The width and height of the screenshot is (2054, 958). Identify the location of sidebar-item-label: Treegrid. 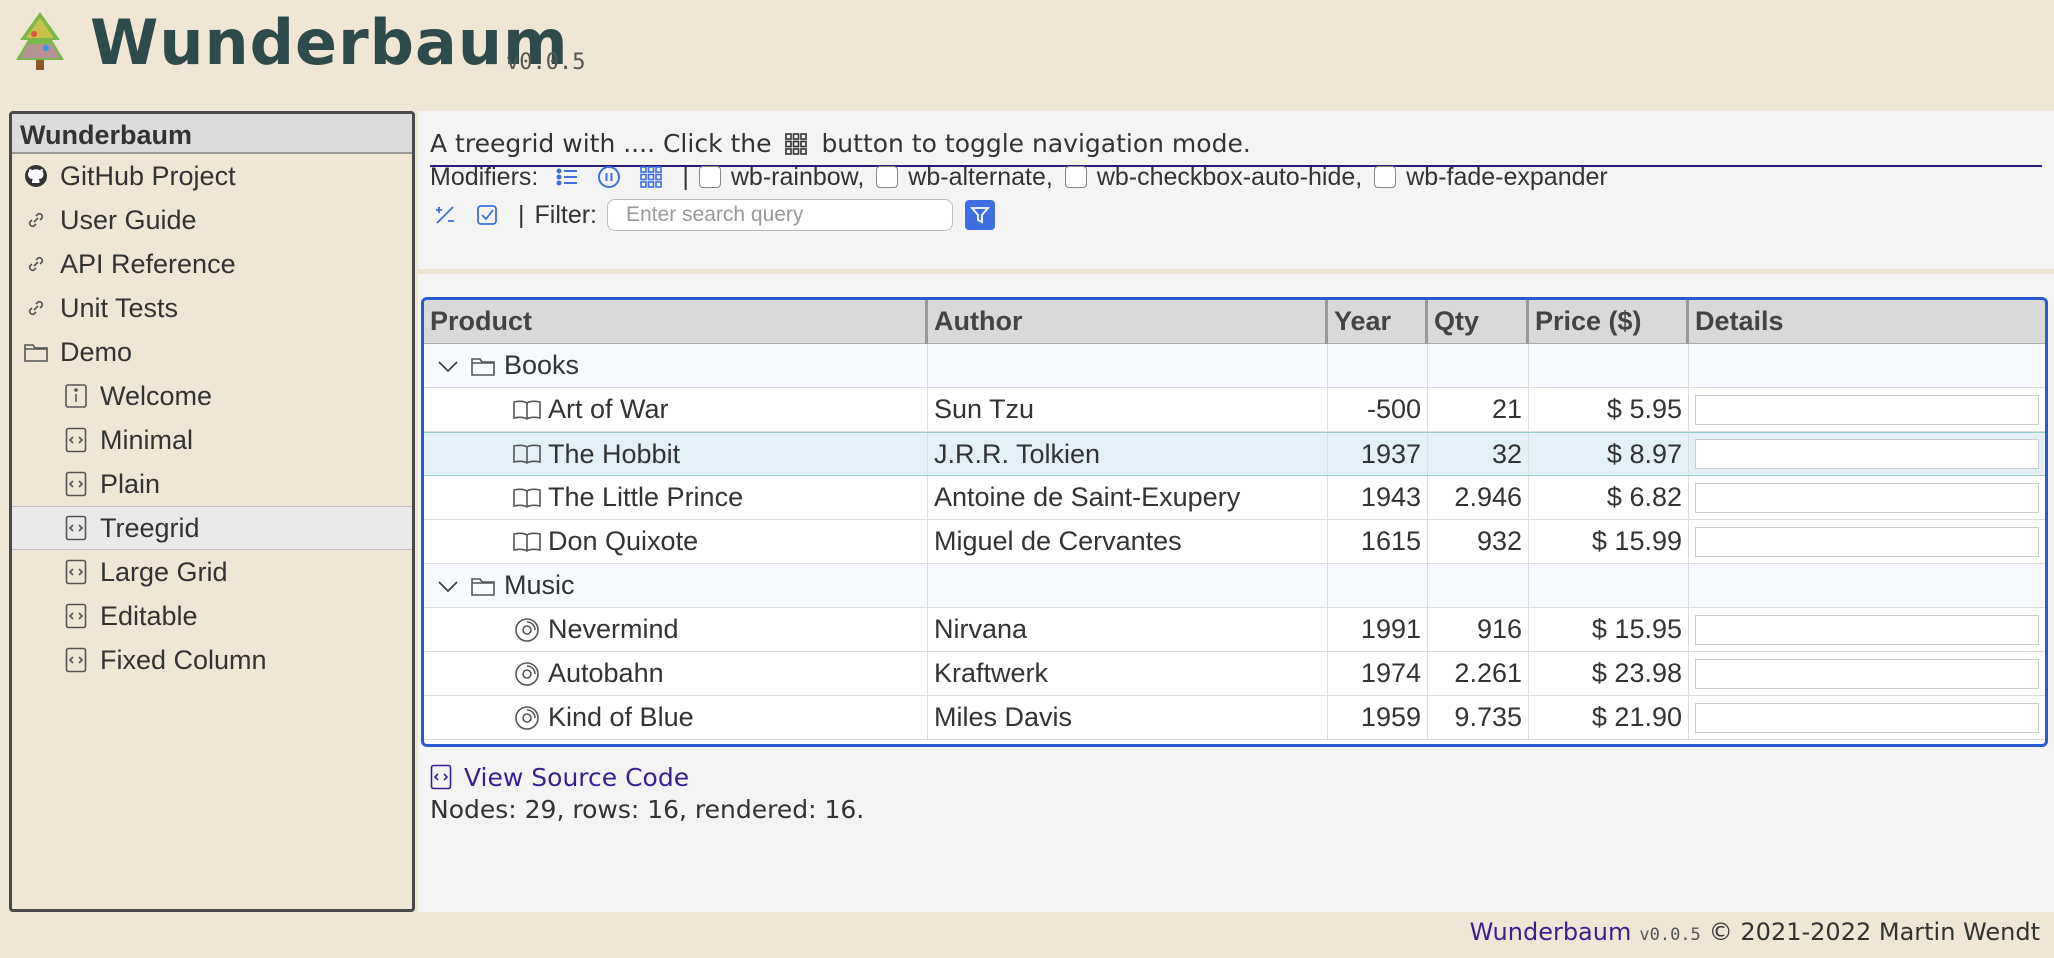
(150, 527).